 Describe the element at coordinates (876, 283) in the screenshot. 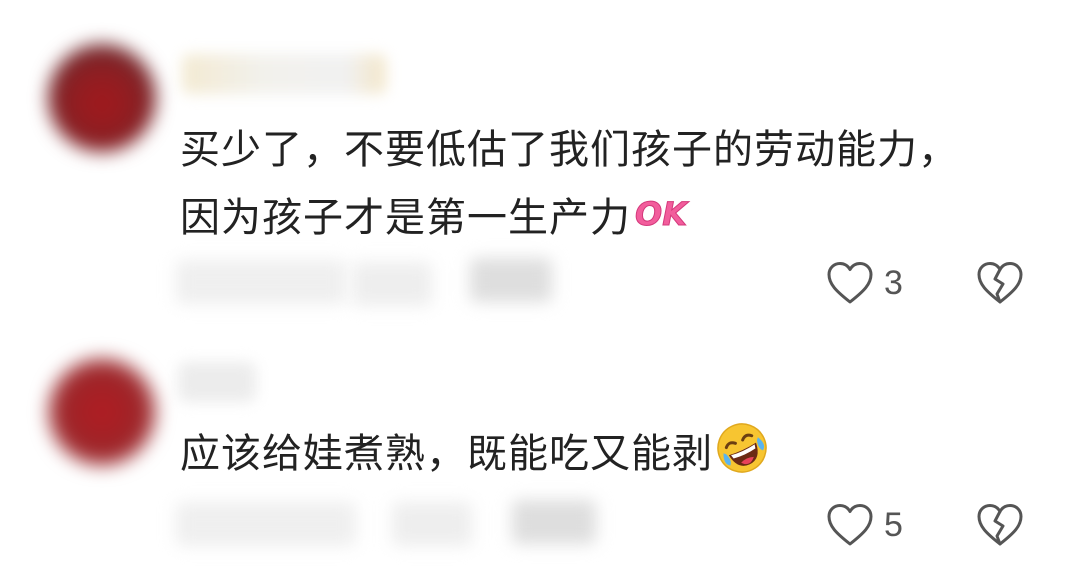

I see `like-button: 3` at that location.